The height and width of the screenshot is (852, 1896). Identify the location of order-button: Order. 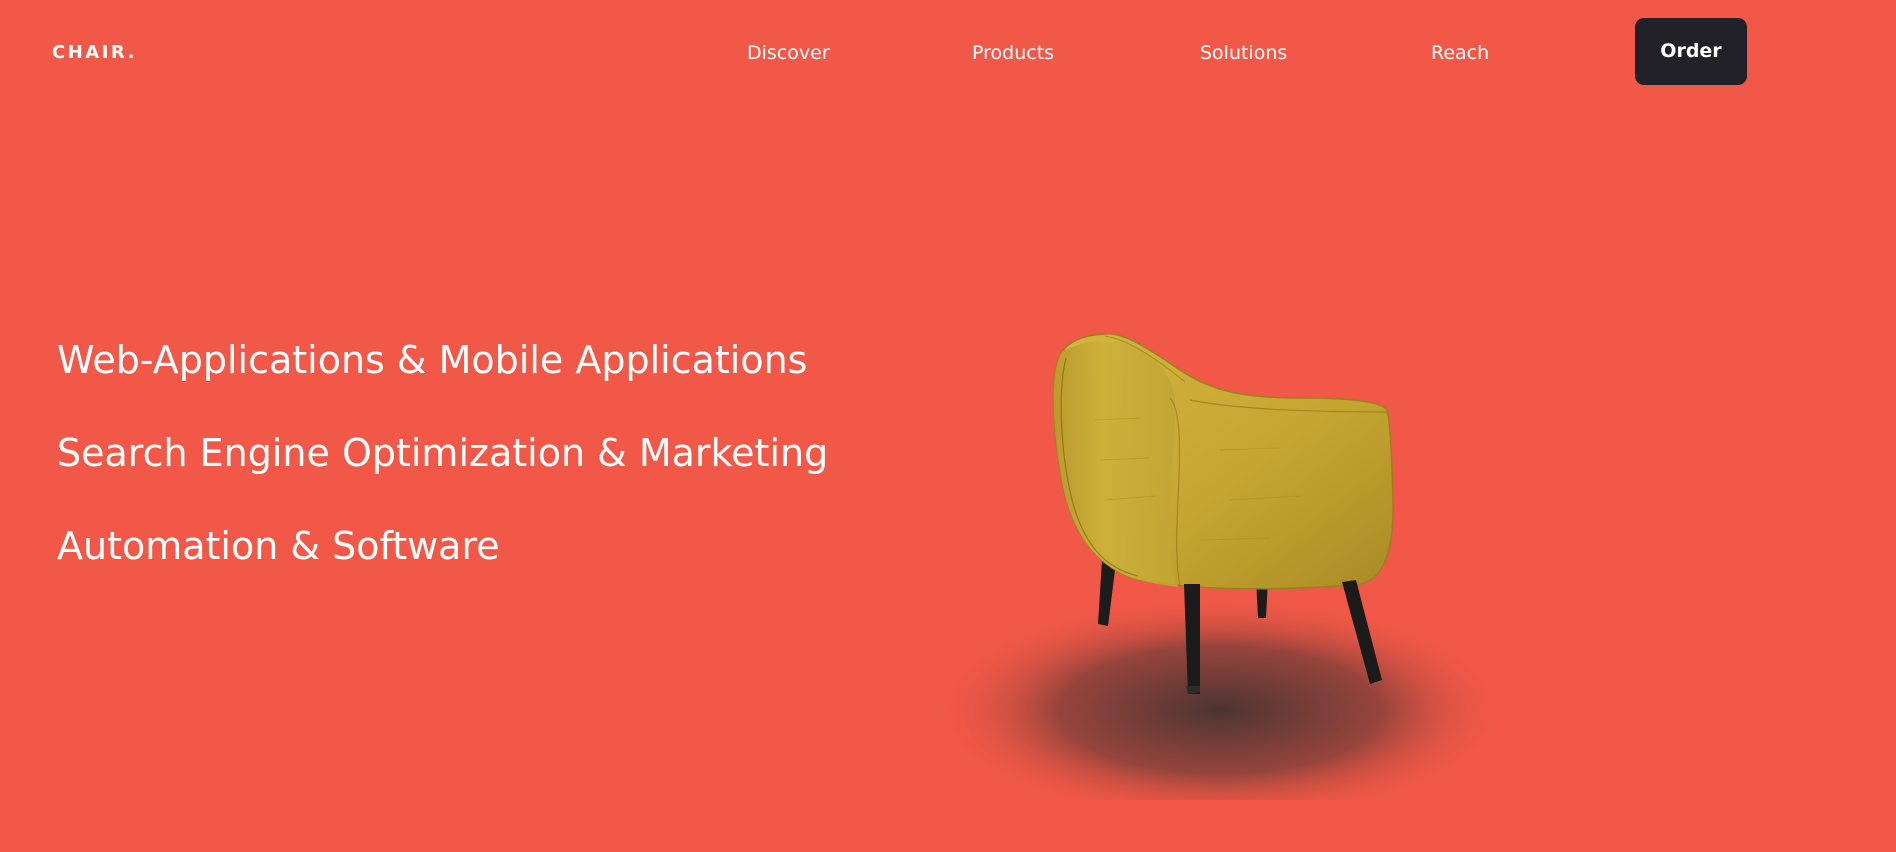
(1691, 51).